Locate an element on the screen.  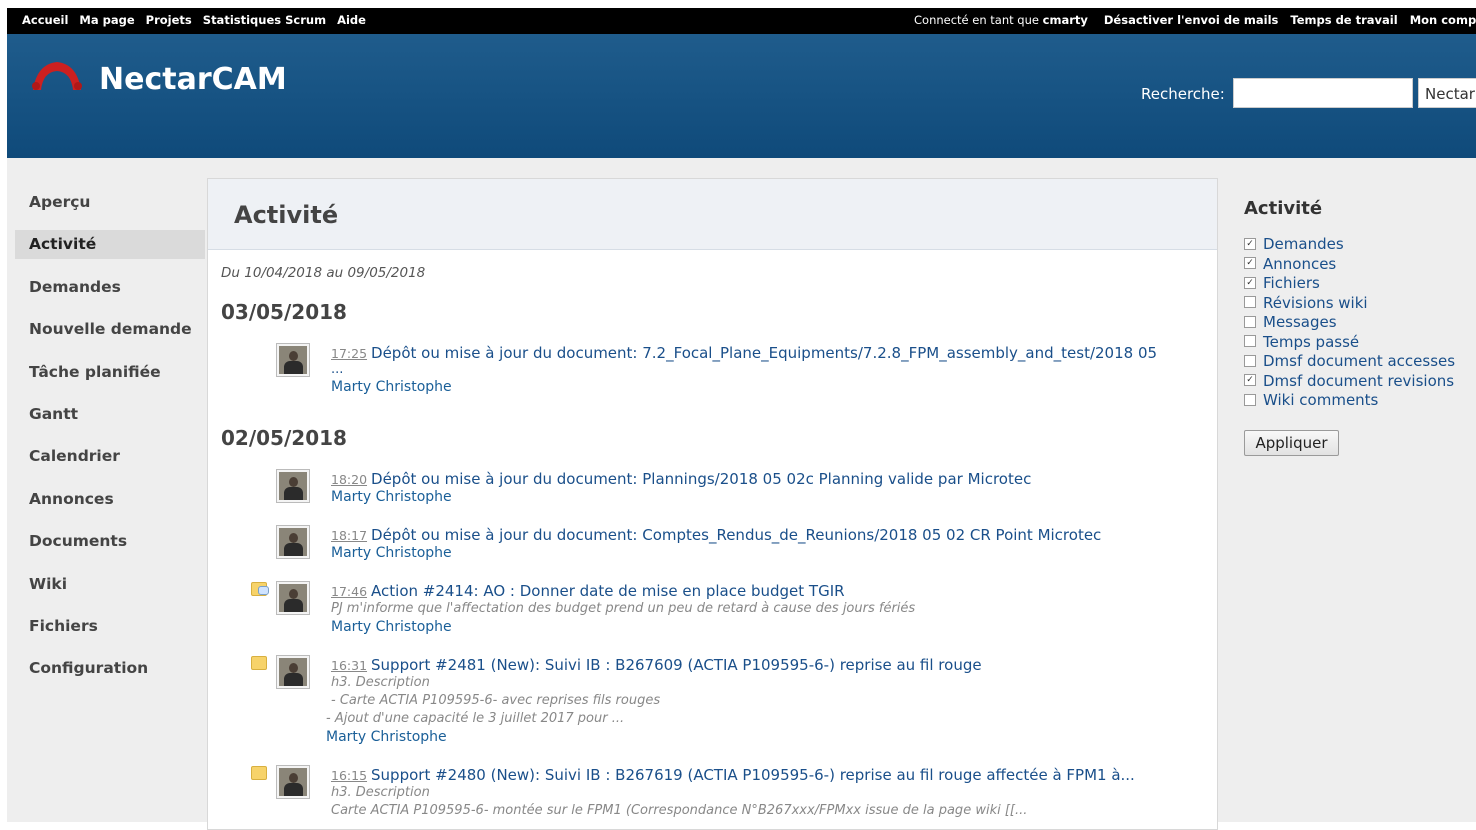
logged-in-as: Connecté en tant que cmarty is located at coordinates (1001, 20).